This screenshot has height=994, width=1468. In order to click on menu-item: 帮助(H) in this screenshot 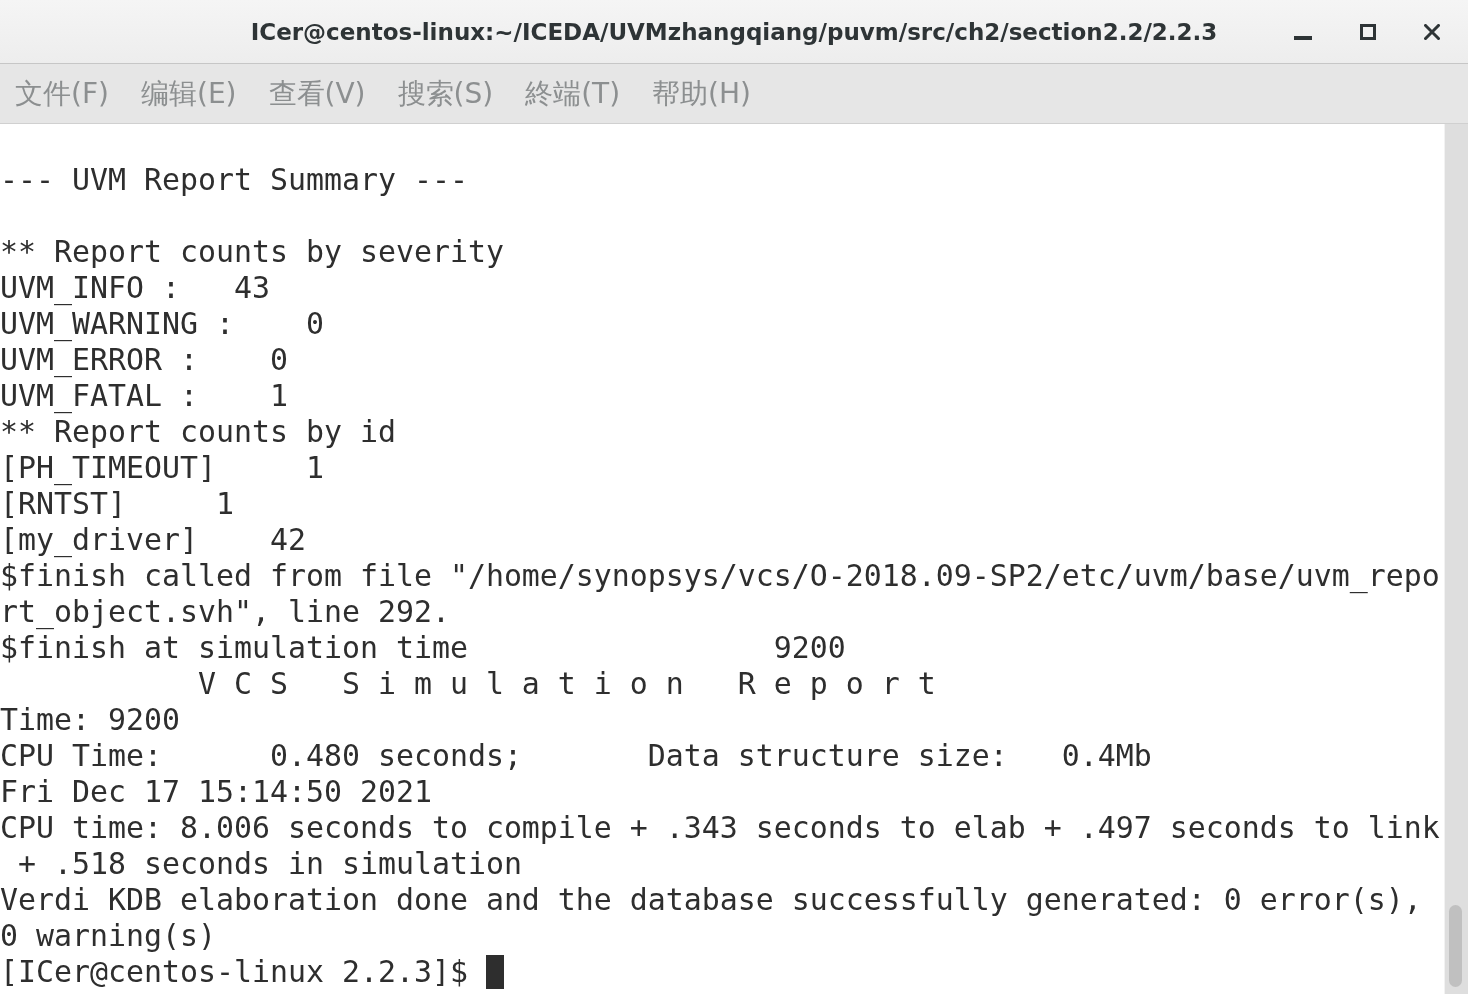, I will do `click(701, 93)`.